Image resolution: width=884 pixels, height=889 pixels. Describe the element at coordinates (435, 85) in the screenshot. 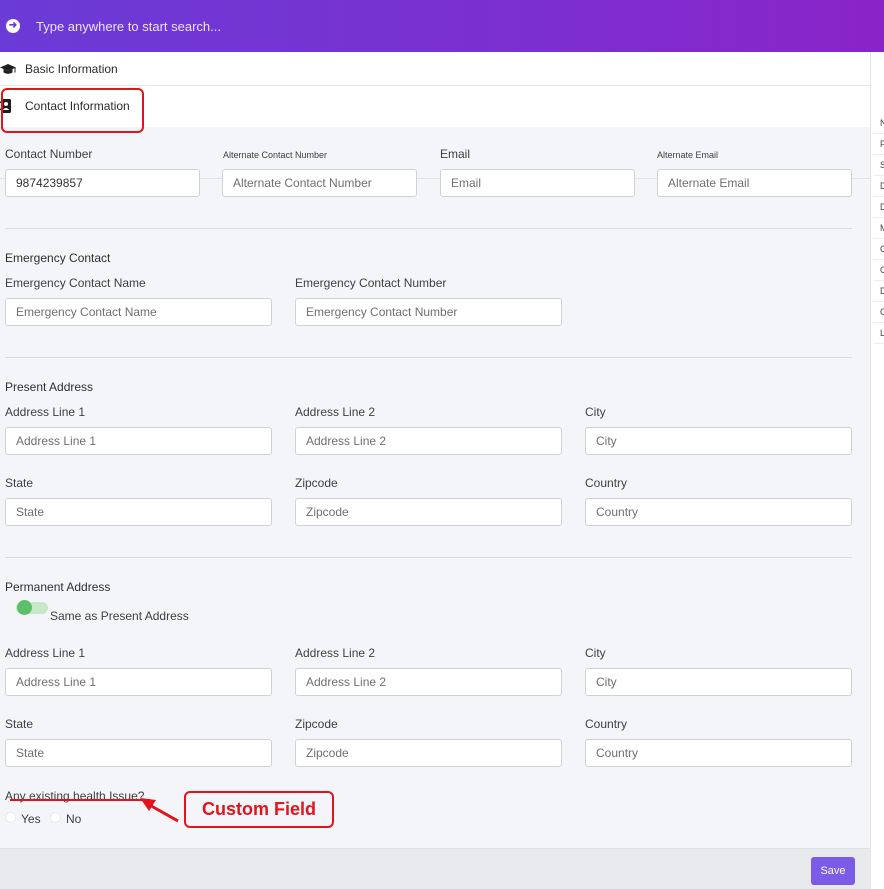

I see `tab-divider` at that location.